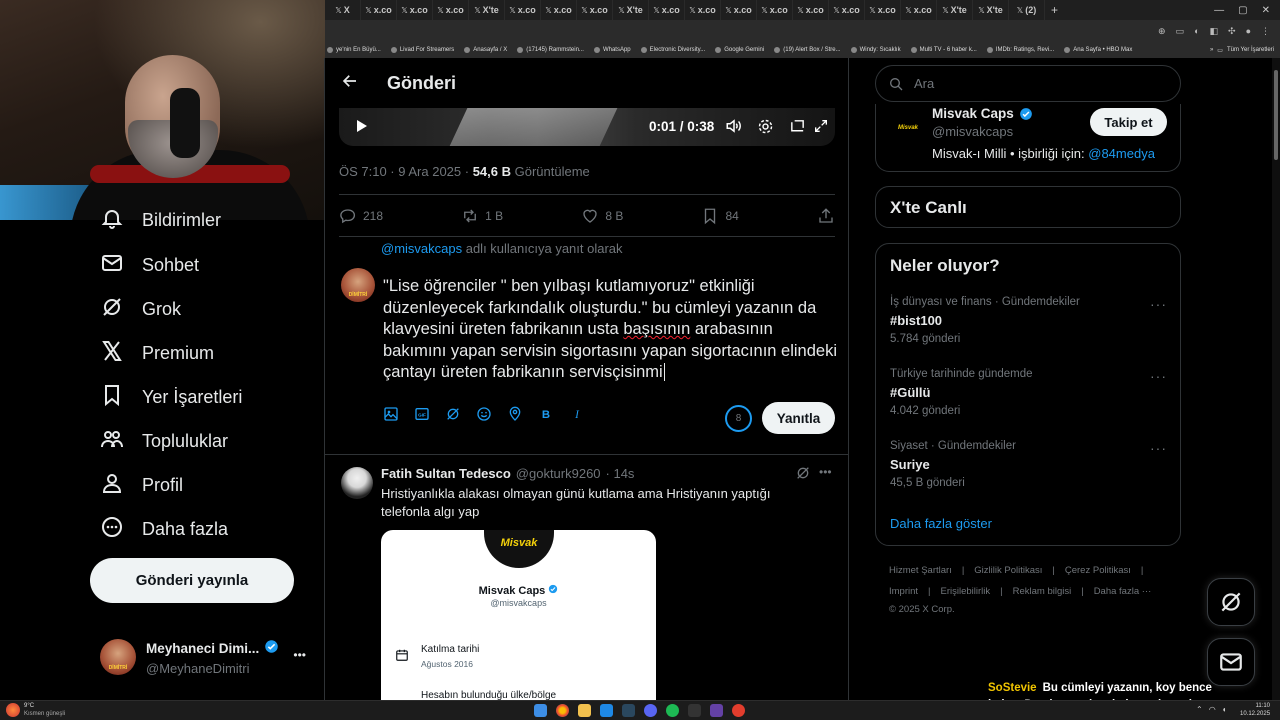  Describe the element at coordinates (908, 128) in the screenshot. I see `avatar: Misvak` at that location.